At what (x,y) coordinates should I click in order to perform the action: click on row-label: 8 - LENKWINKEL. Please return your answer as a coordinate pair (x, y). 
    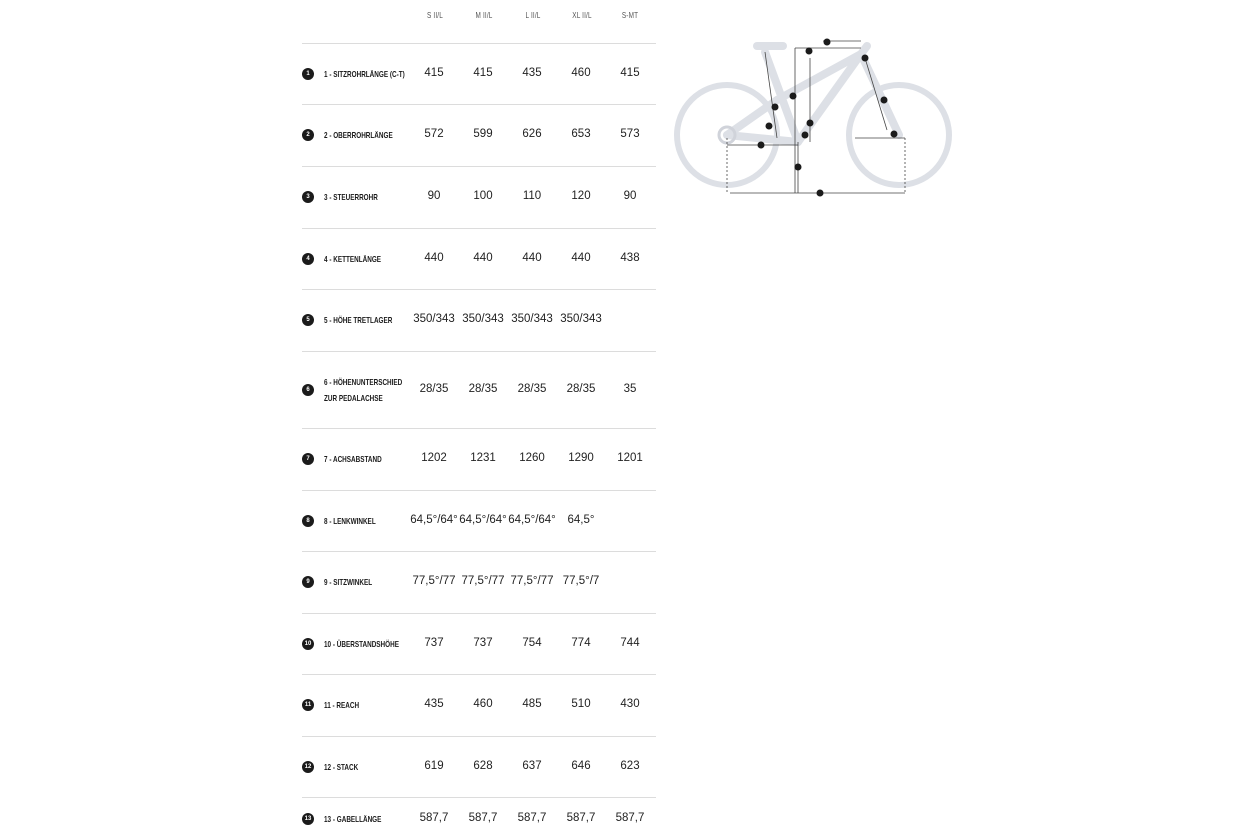
    Looking at the image, I should click on (350, 520).